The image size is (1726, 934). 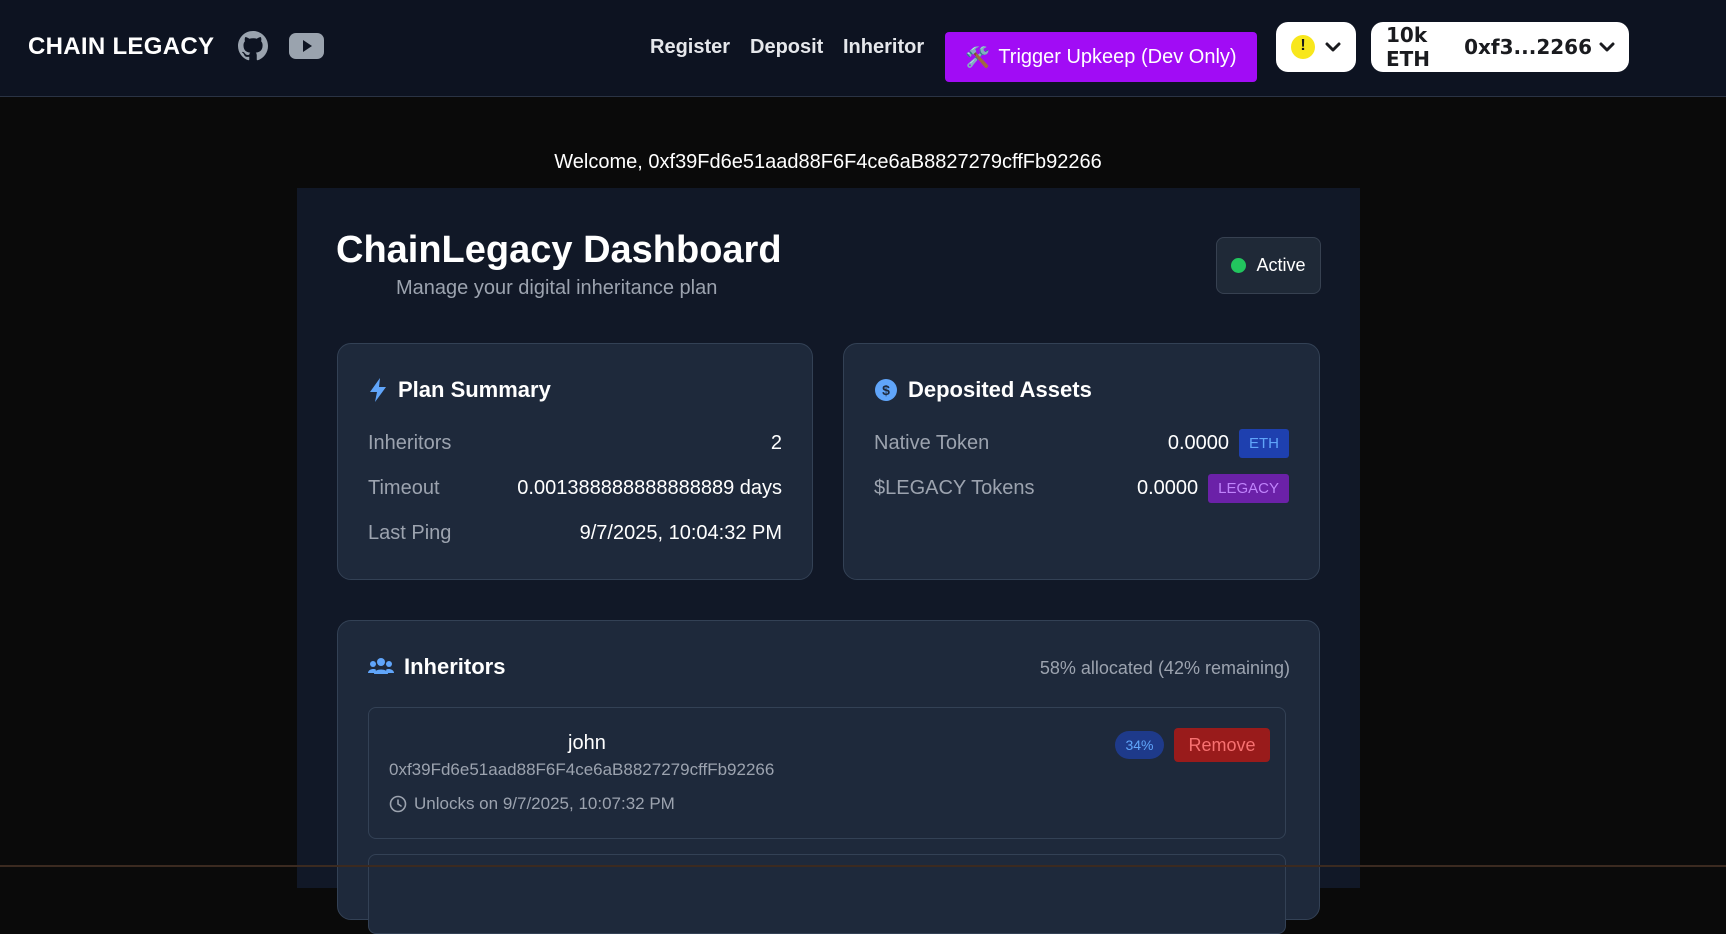 What do you see at coordinates (1081, 488) in the screenshot?
I see `asset-row-legacy: $LEGACY Tokens 0.0000 LEGACY` at bounding box center [1081, 488].